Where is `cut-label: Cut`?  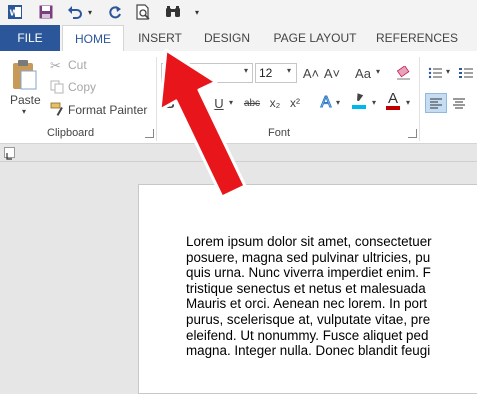 cut-label: Cut is located at coordinates (77, 65).